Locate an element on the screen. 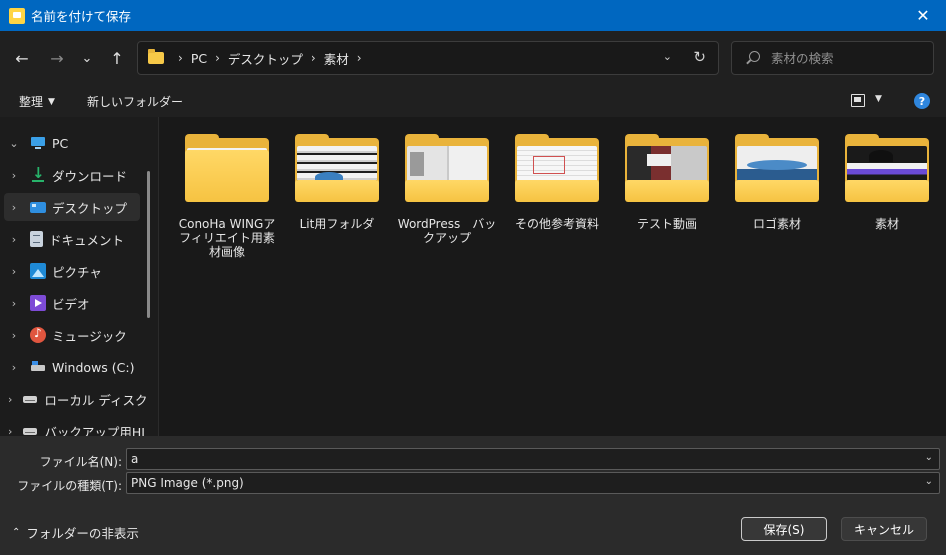  music-icon is located at coordinates (38, 334).